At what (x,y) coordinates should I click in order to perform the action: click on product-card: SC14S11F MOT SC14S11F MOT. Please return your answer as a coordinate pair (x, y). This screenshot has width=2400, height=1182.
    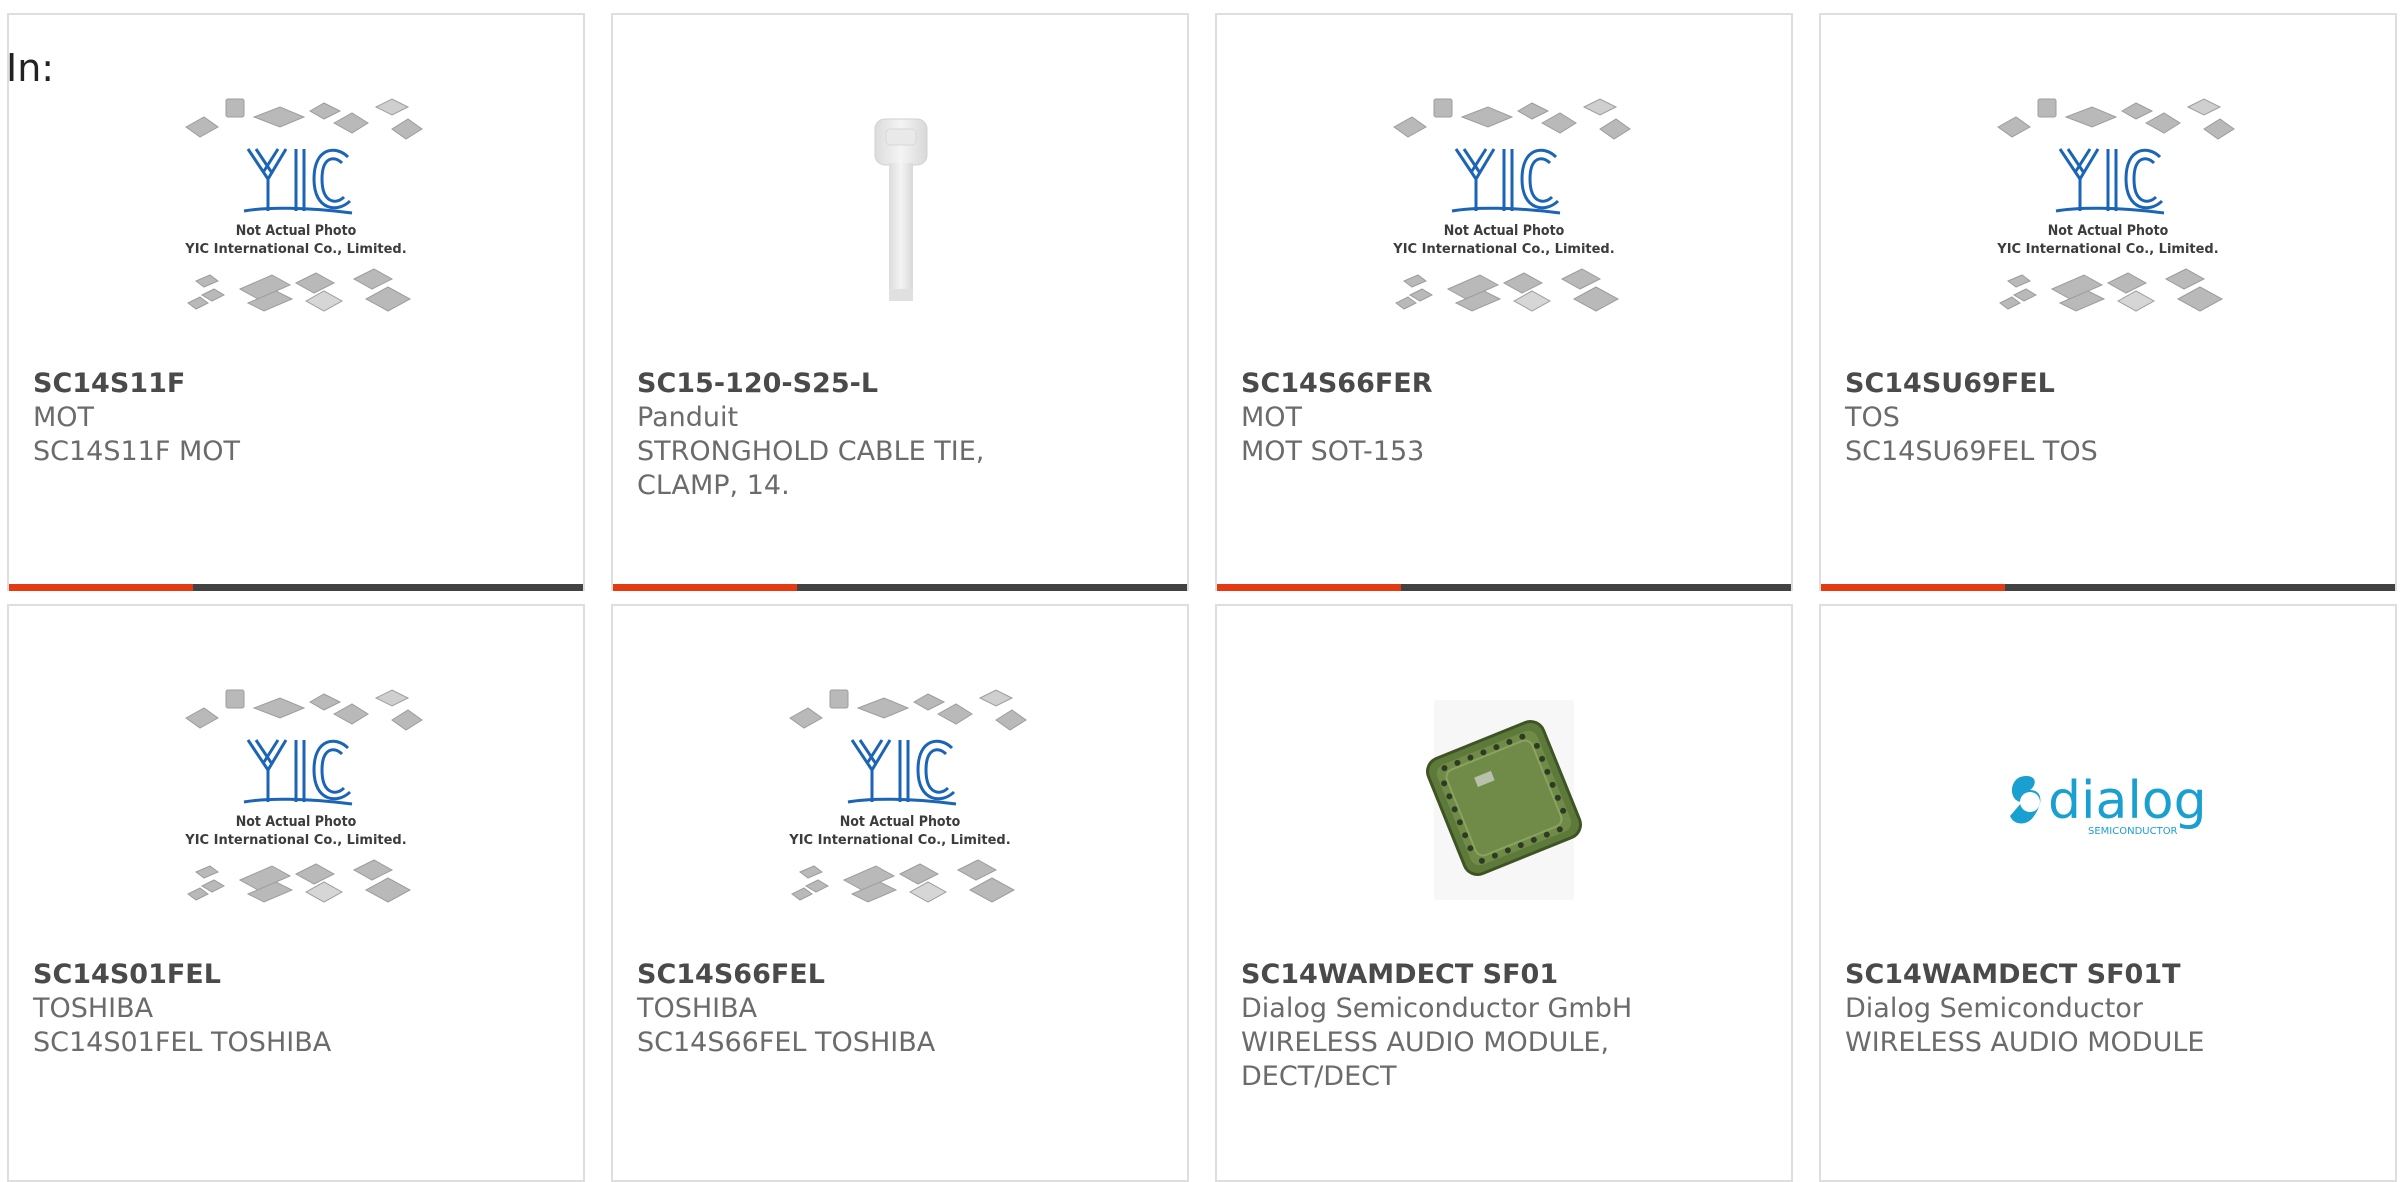
    Looking at the image, I should click on (296, 302).